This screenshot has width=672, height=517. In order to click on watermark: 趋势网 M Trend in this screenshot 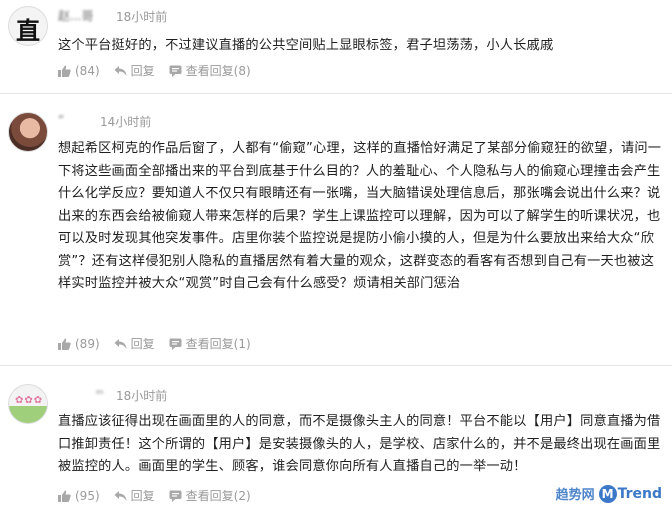, I will do `click(609, 493)`.